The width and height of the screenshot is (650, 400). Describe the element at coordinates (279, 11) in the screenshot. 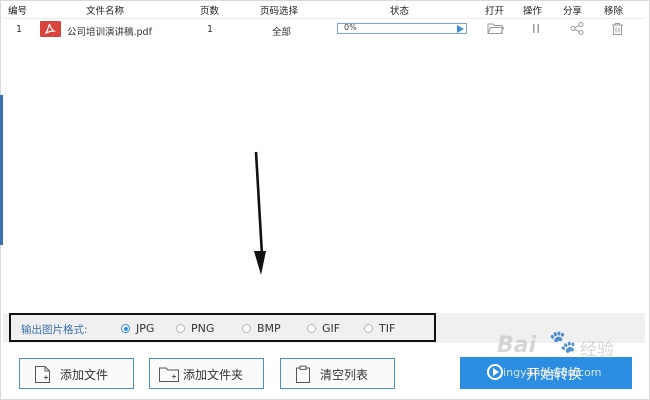

I see `col-page-select: 页码选择` at that location.